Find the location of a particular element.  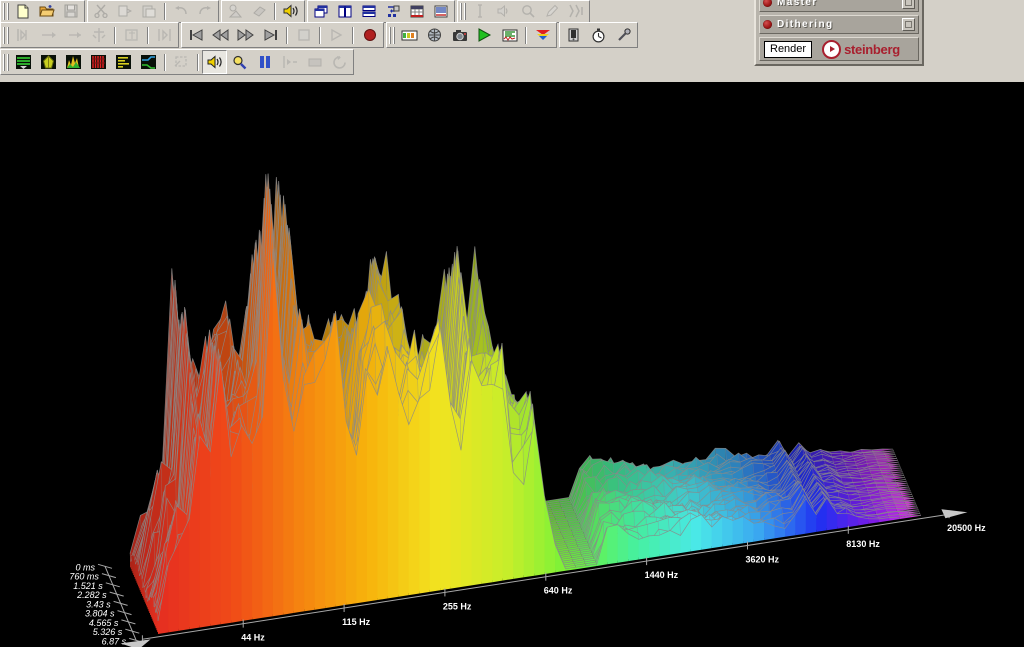

new-document-button is located at coordinates (23, 11).